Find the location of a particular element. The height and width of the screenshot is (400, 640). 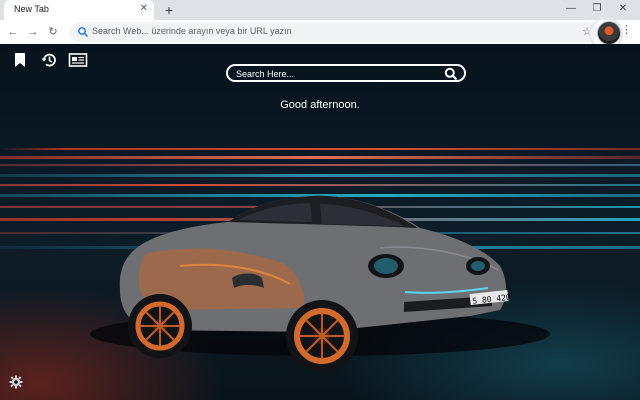

greeting-text: Good afternoon. is located at coordinates (320, 105).